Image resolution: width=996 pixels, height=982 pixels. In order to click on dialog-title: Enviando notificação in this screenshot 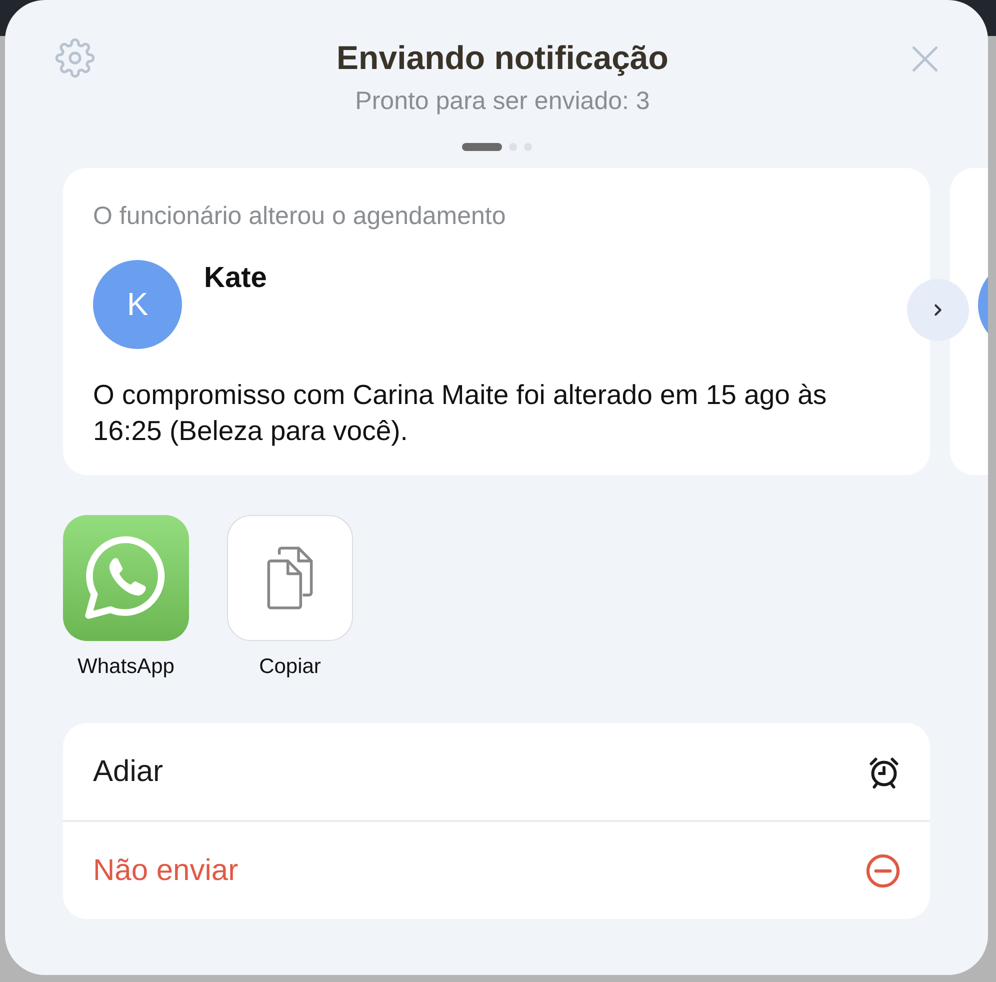, I will do `click(503, 58)`.